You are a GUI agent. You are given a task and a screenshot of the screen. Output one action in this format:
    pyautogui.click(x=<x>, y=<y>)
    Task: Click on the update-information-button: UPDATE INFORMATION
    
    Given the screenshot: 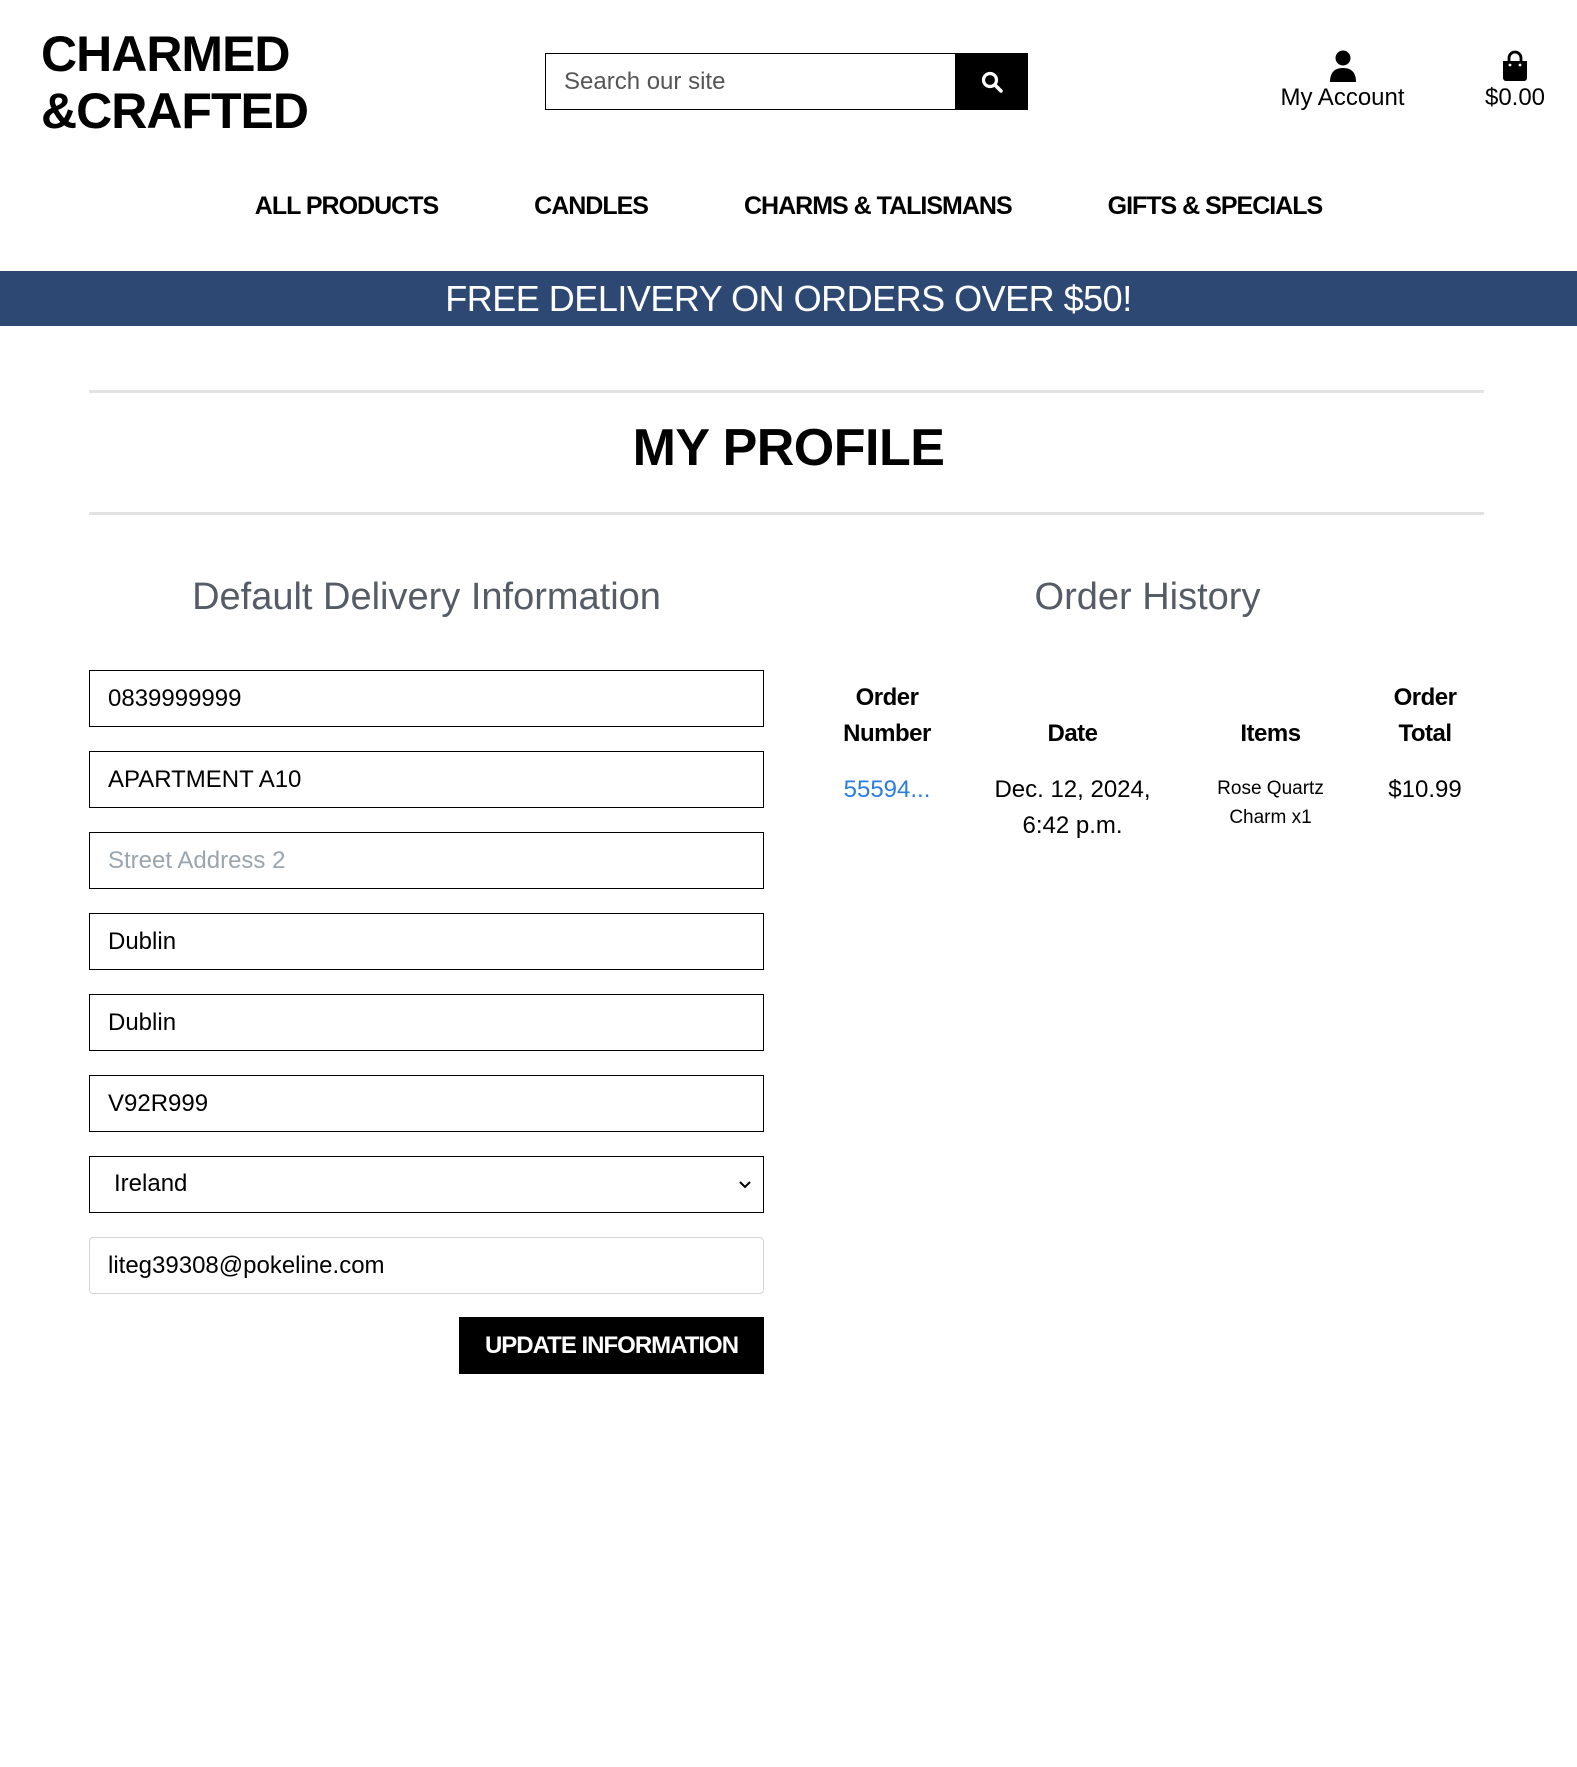 What is the action you would take?
    pyautogui.click(x=611, y=1345)
    